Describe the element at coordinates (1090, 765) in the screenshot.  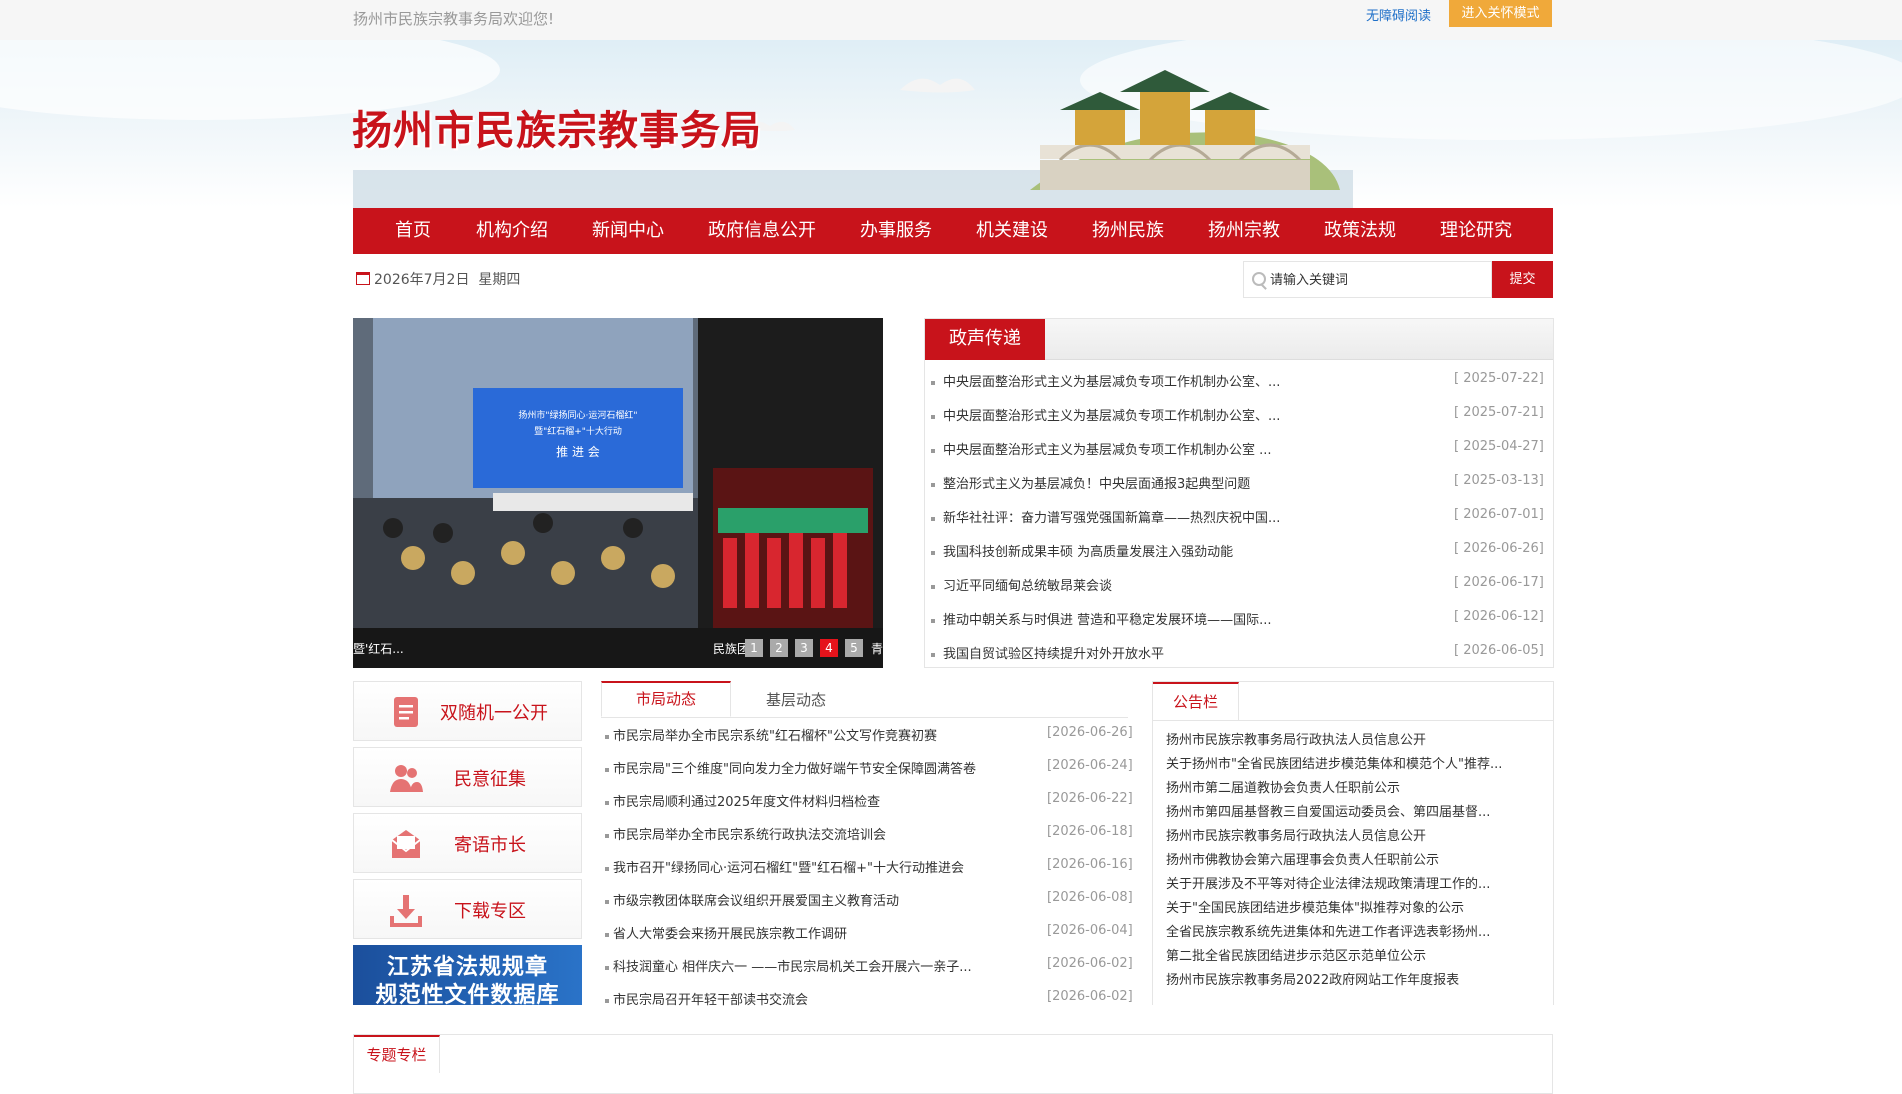
I see `city-news-date: [2026-06-24]` at that location.